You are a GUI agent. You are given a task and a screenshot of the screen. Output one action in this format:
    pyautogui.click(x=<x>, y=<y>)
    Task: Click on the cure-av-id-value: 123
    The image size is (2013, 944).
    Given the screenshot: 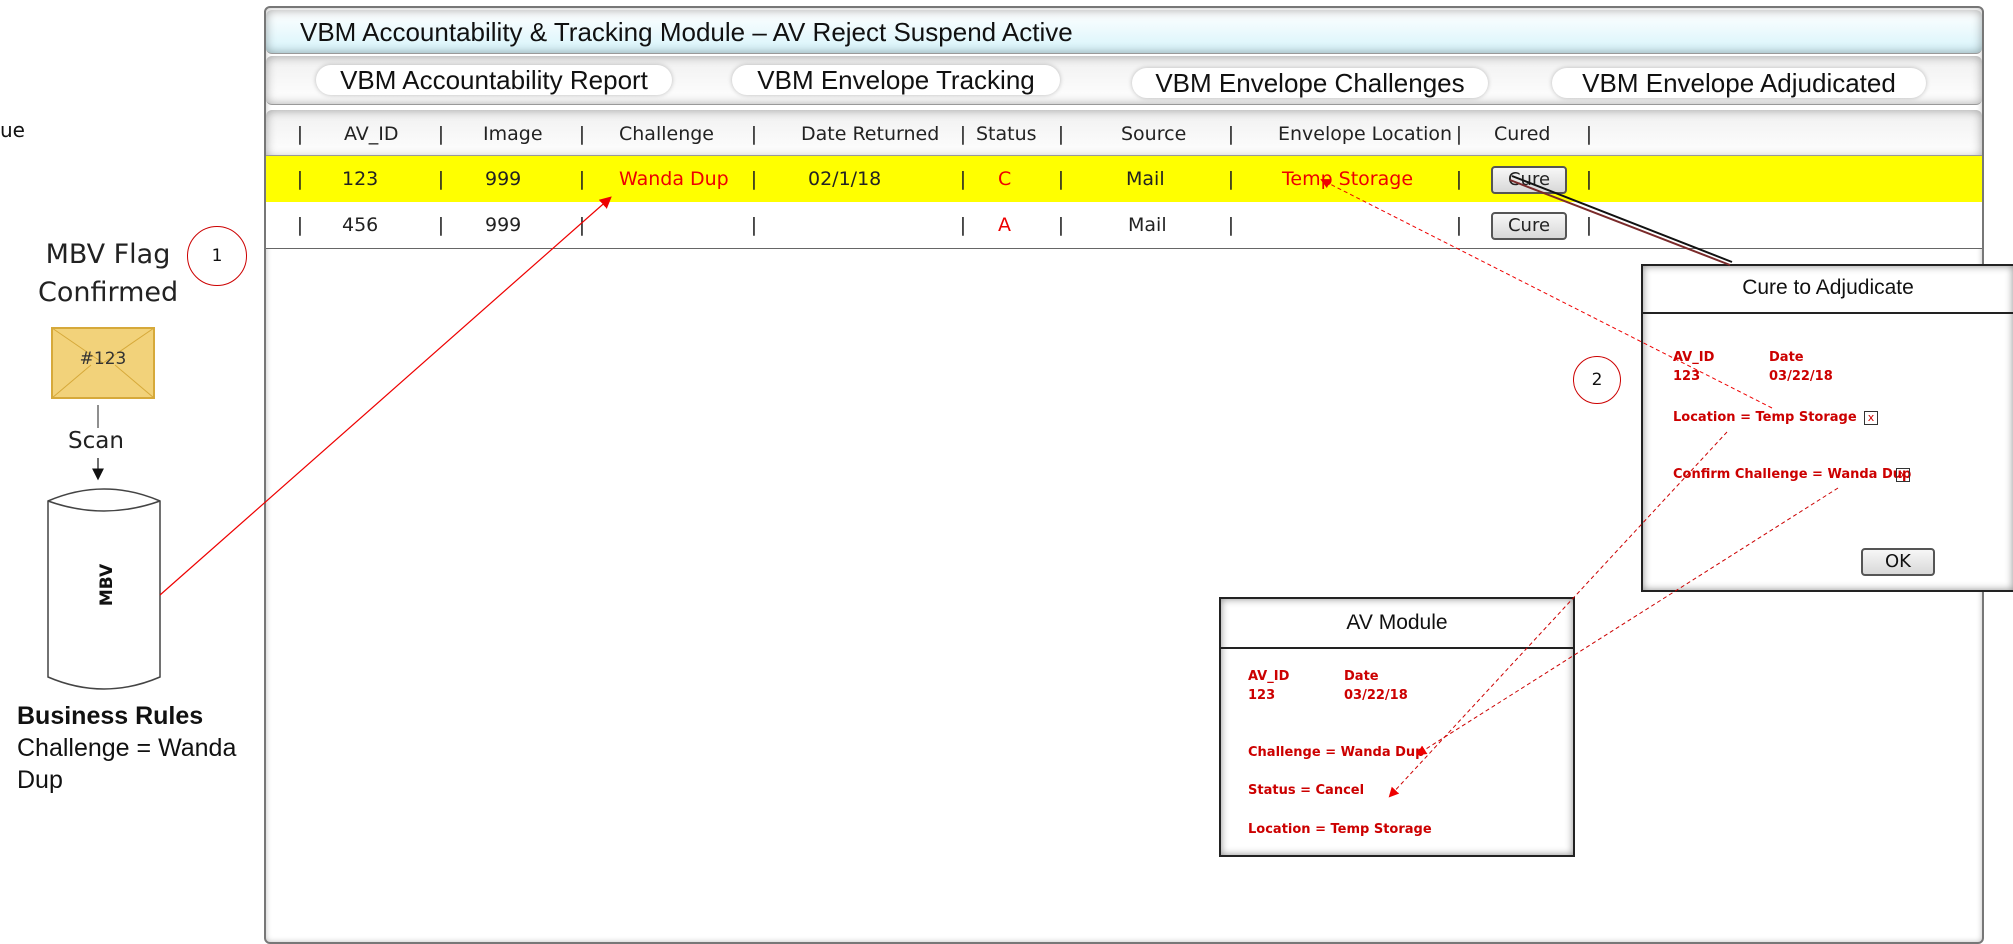 What is the action you would take?
    pyautogui.click(x=1687, y=376)
    